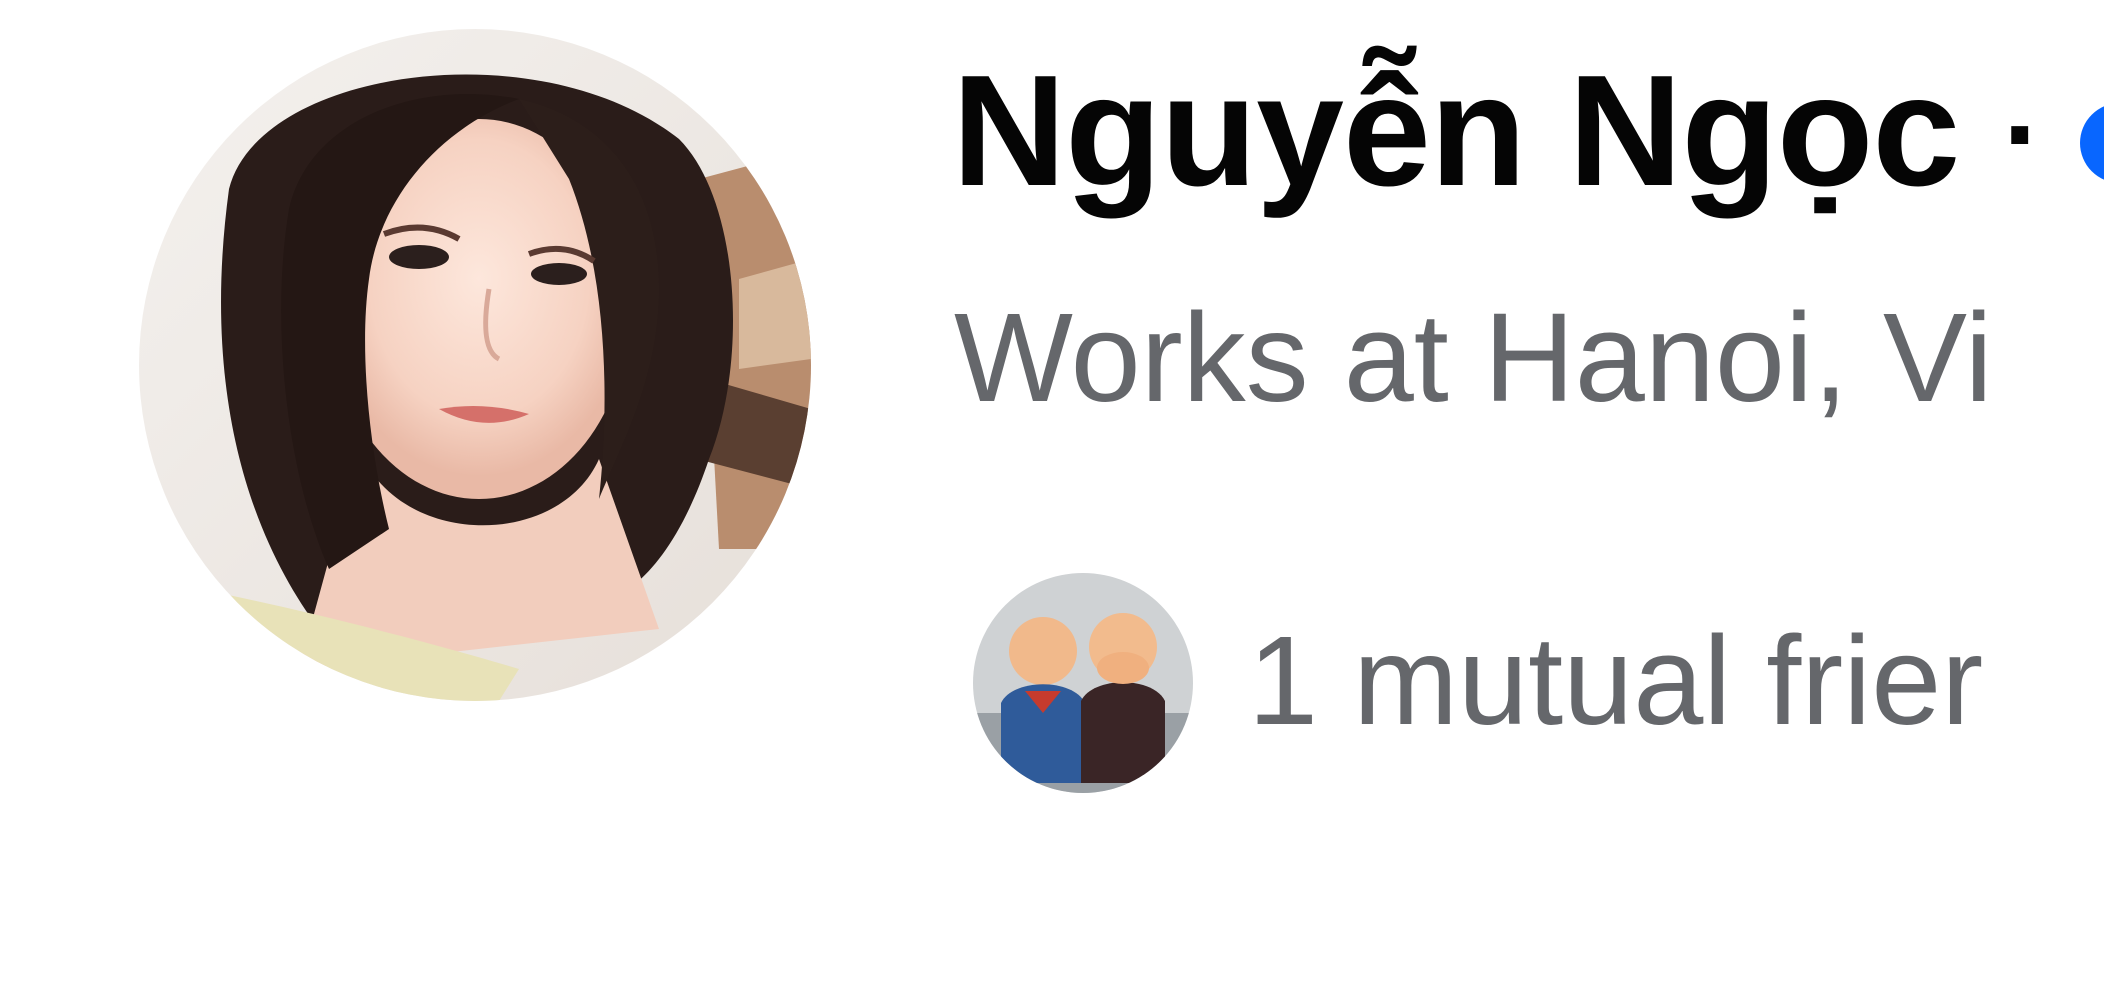  I want to click on mutual-friend-avatar, so click(1083, 683).